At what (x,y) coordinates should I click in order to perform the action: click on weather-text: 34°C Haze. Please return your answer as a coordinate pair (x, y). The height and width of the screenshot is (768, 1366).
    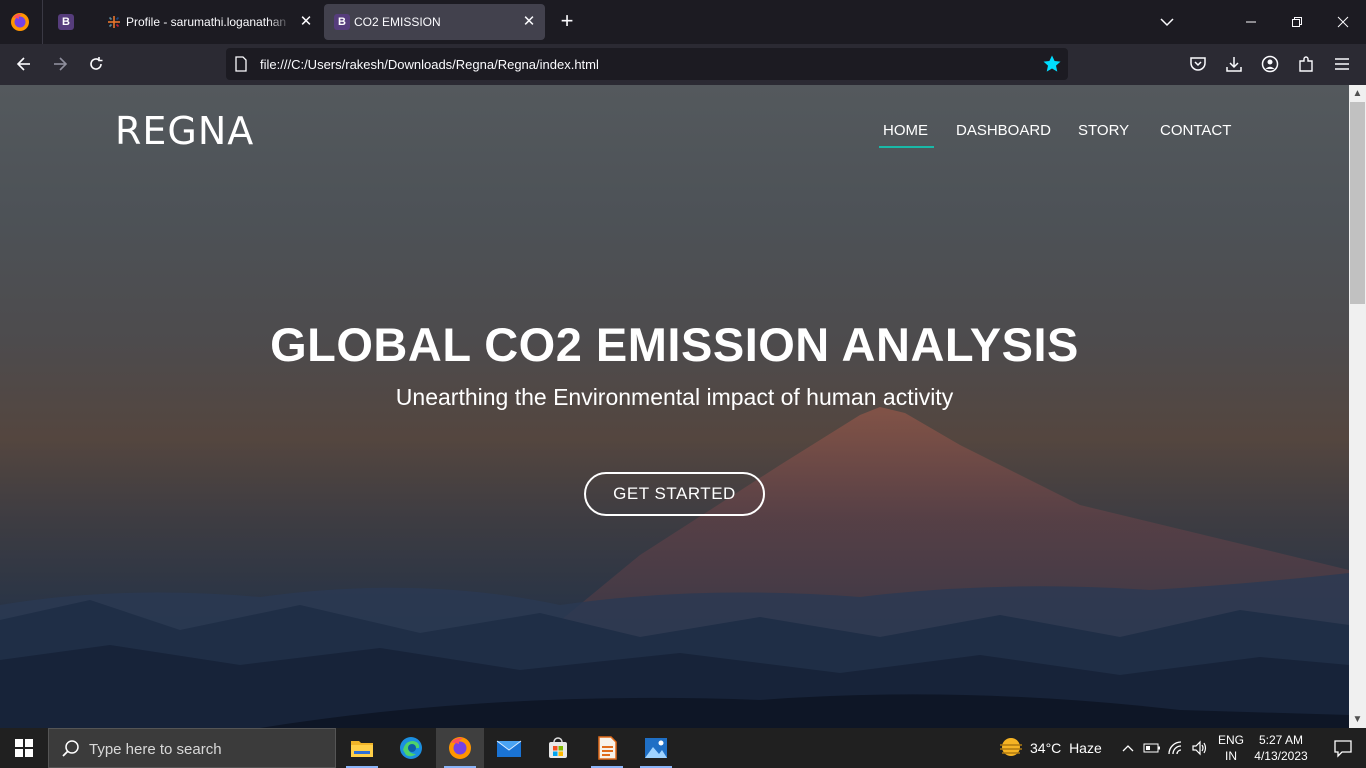
    Looking at the image, I should click on (1066, 748).